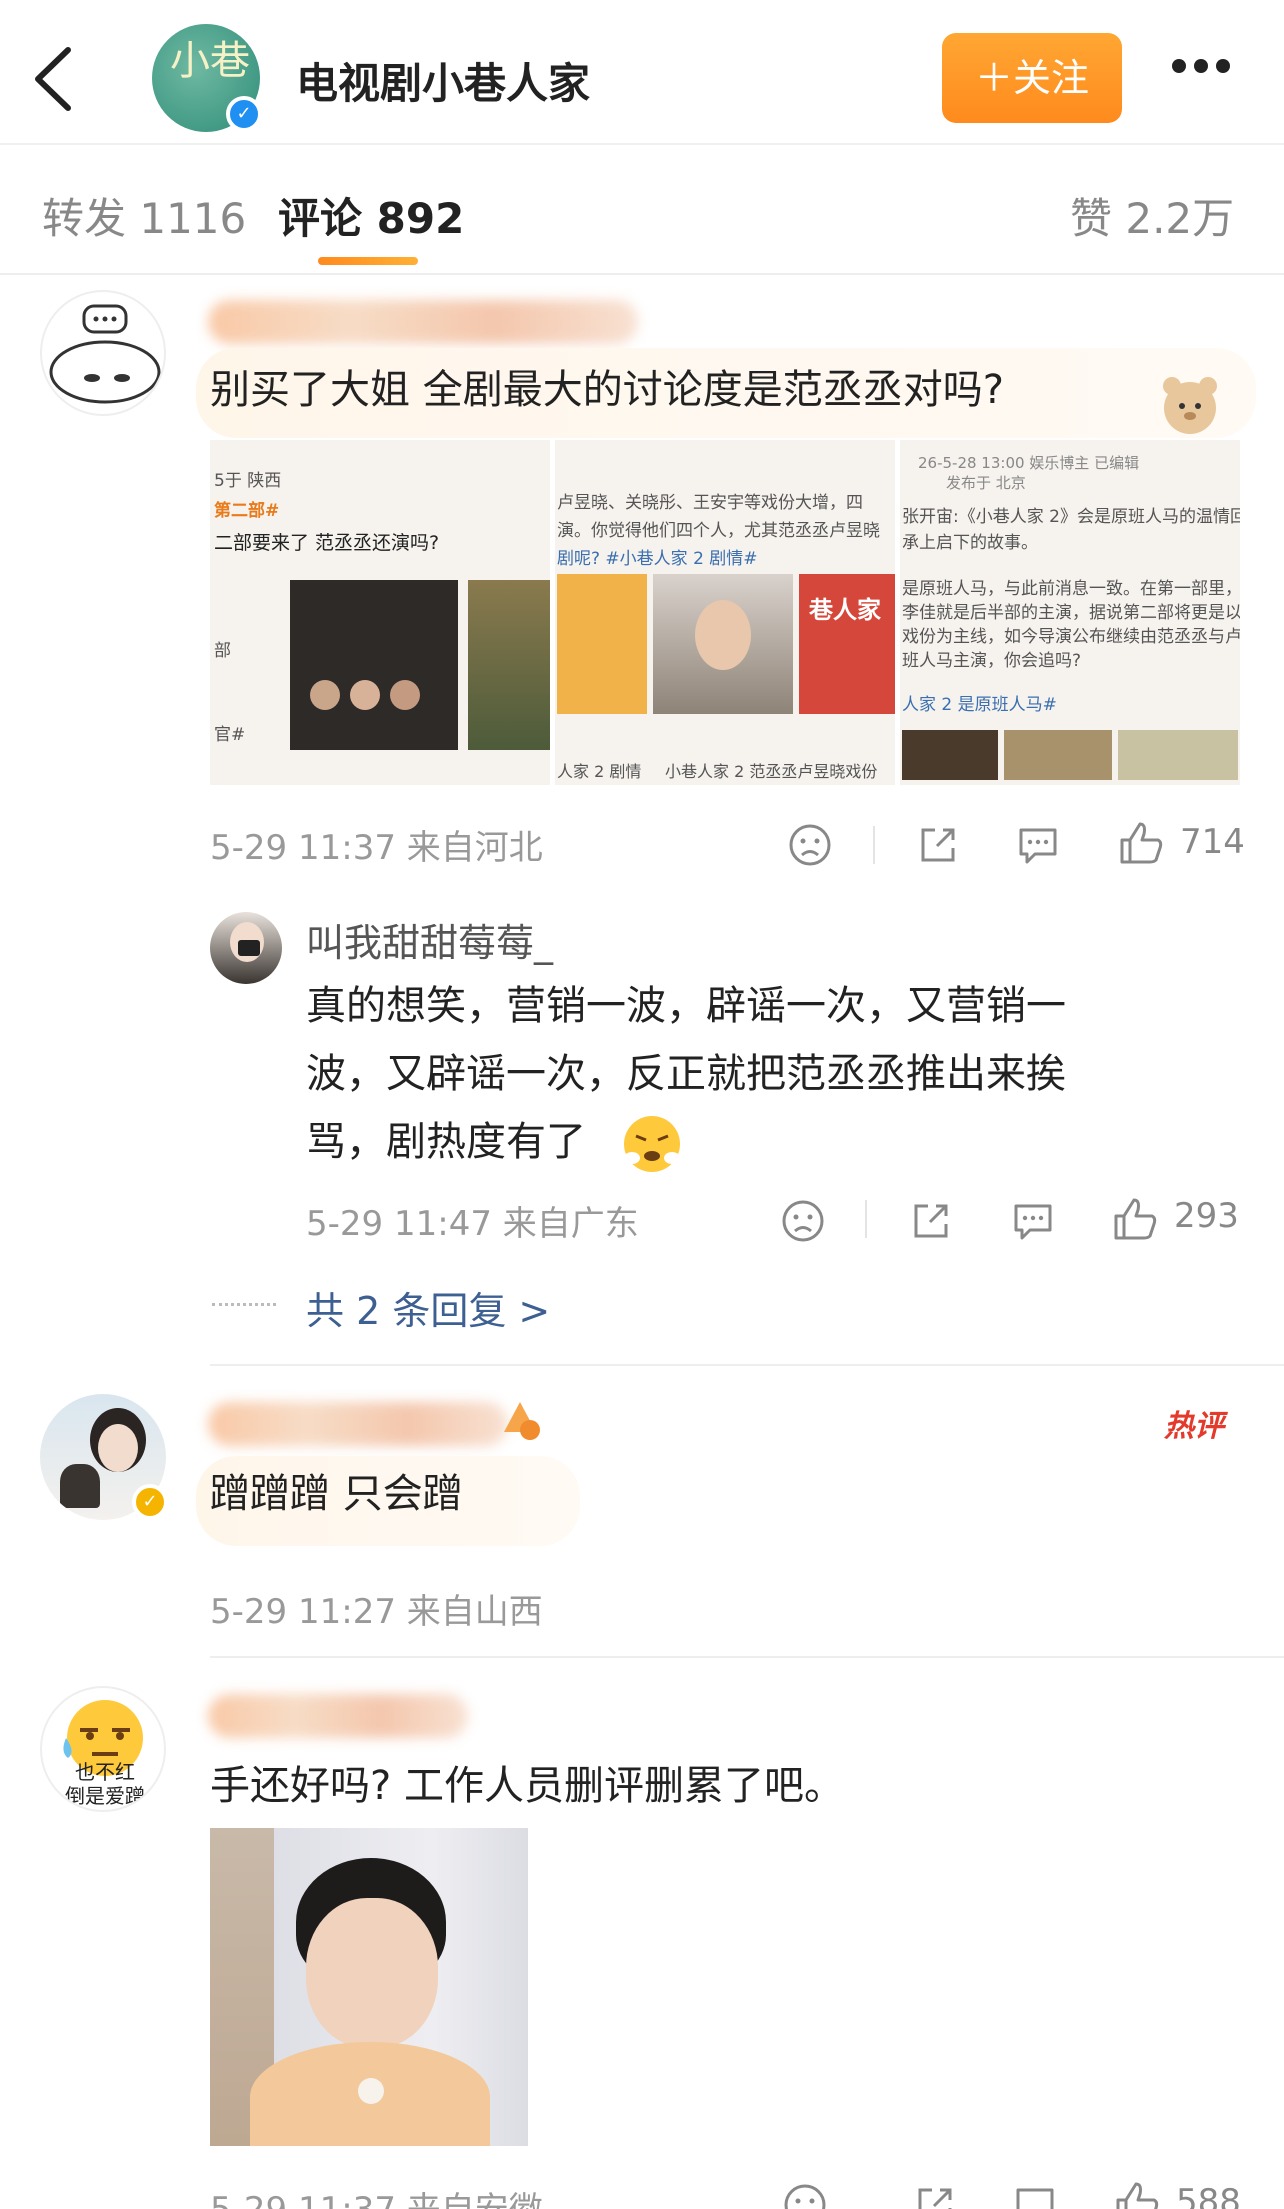 Image resolution: width=1284 pixels, height=2209 pixels. What do you see at coordinates (642, 72) in the screenshot?
I see `top-bar: 小巷 ✓ 电视剧小巷人家 ＋关注` at bounding box center [642, 72].